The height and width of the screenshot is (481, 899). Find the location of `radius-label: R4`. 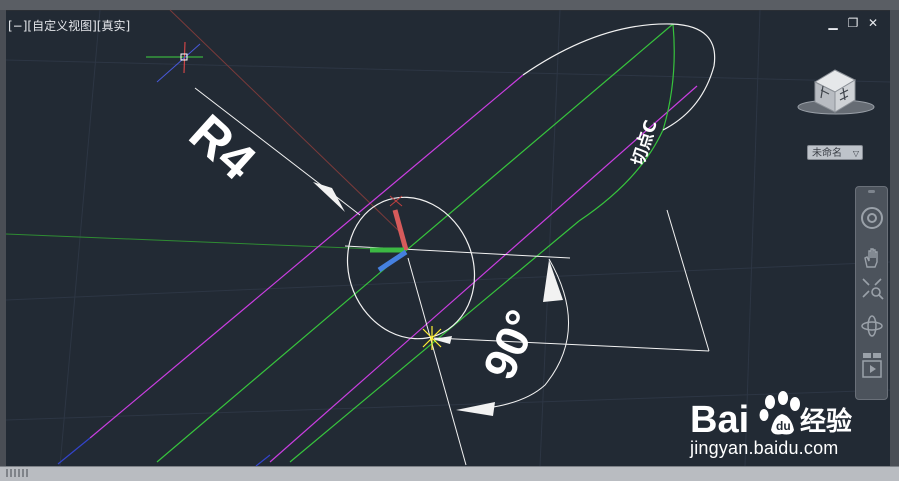

radius-label: R4 is located at coordinates (222, 148).